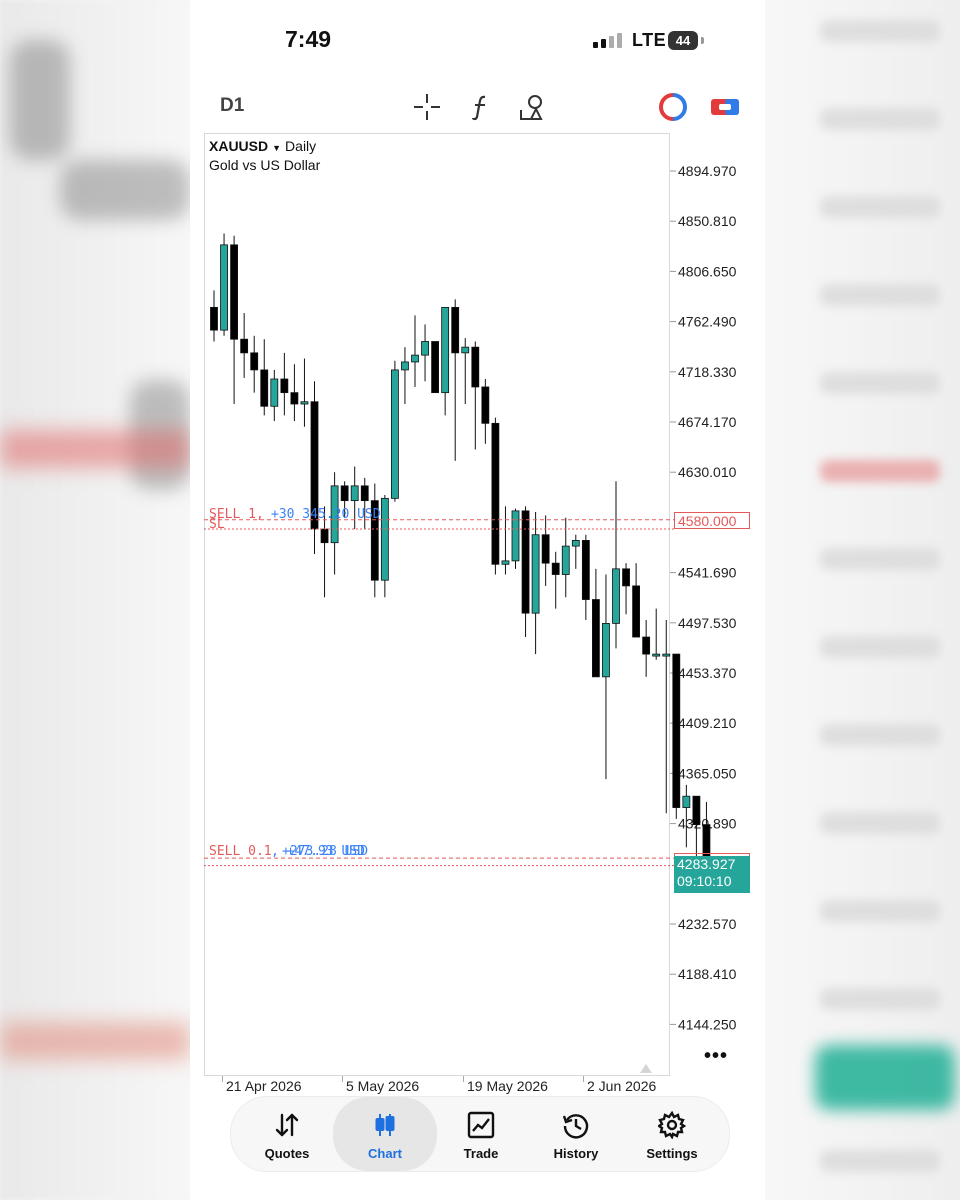 The height and width of the screenshot is (1200, 960). I want to click on function-icon, so click(481, 107).